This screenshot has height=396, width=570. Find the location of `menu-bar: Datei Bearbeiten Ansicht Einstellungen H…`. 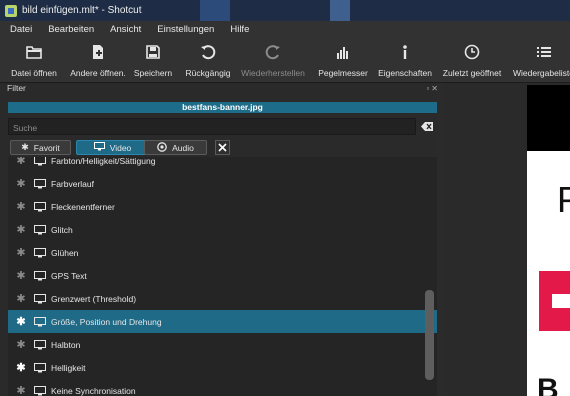

menu-bar: Datei Bearbeiten Ansicht Einstellungen H… is located at coordinates (285, 29).